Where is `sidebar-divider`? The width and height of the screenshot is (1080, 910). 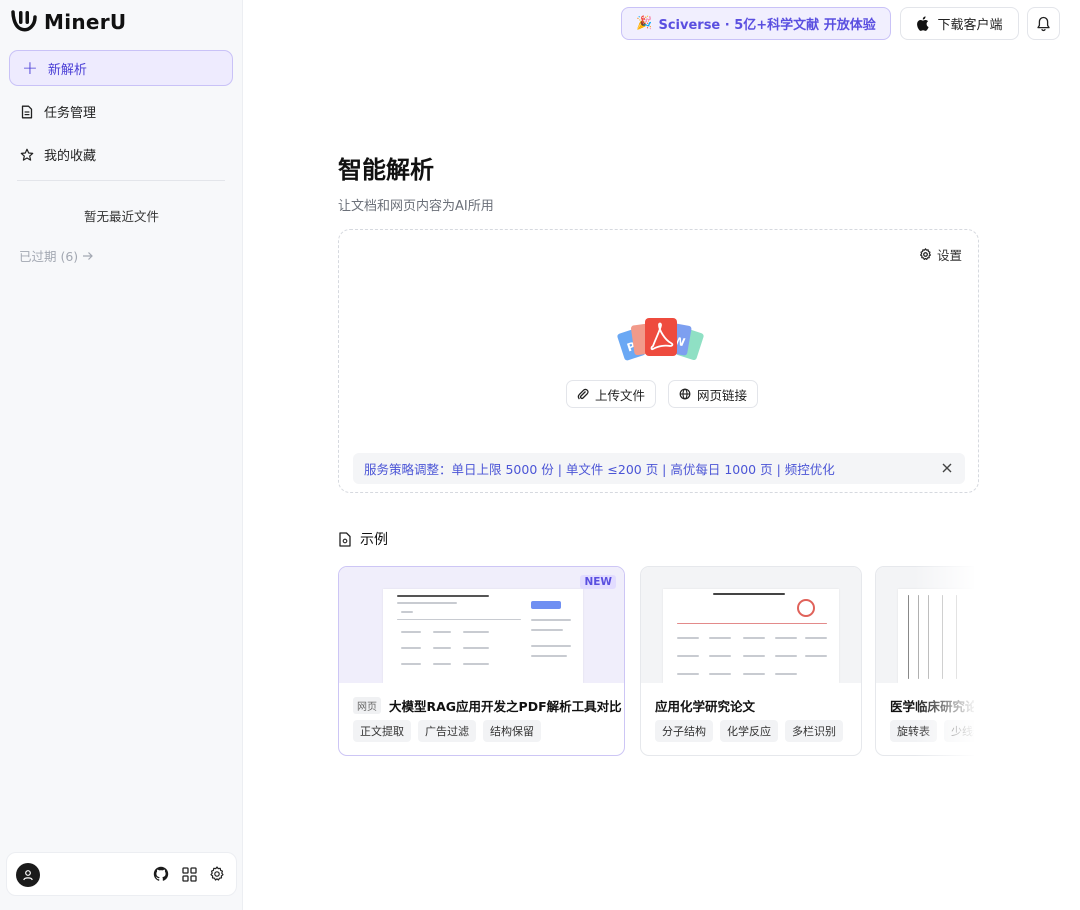
sidebar-divider is located at coordinates (121, 180).